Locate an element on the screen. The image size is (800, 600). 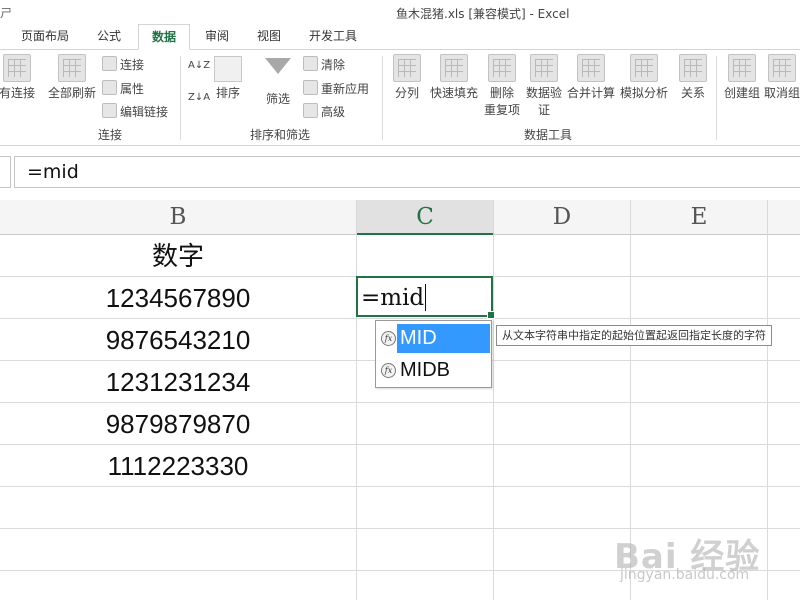
ungroup-button: 取消组 is located at coordinates (782, 77).